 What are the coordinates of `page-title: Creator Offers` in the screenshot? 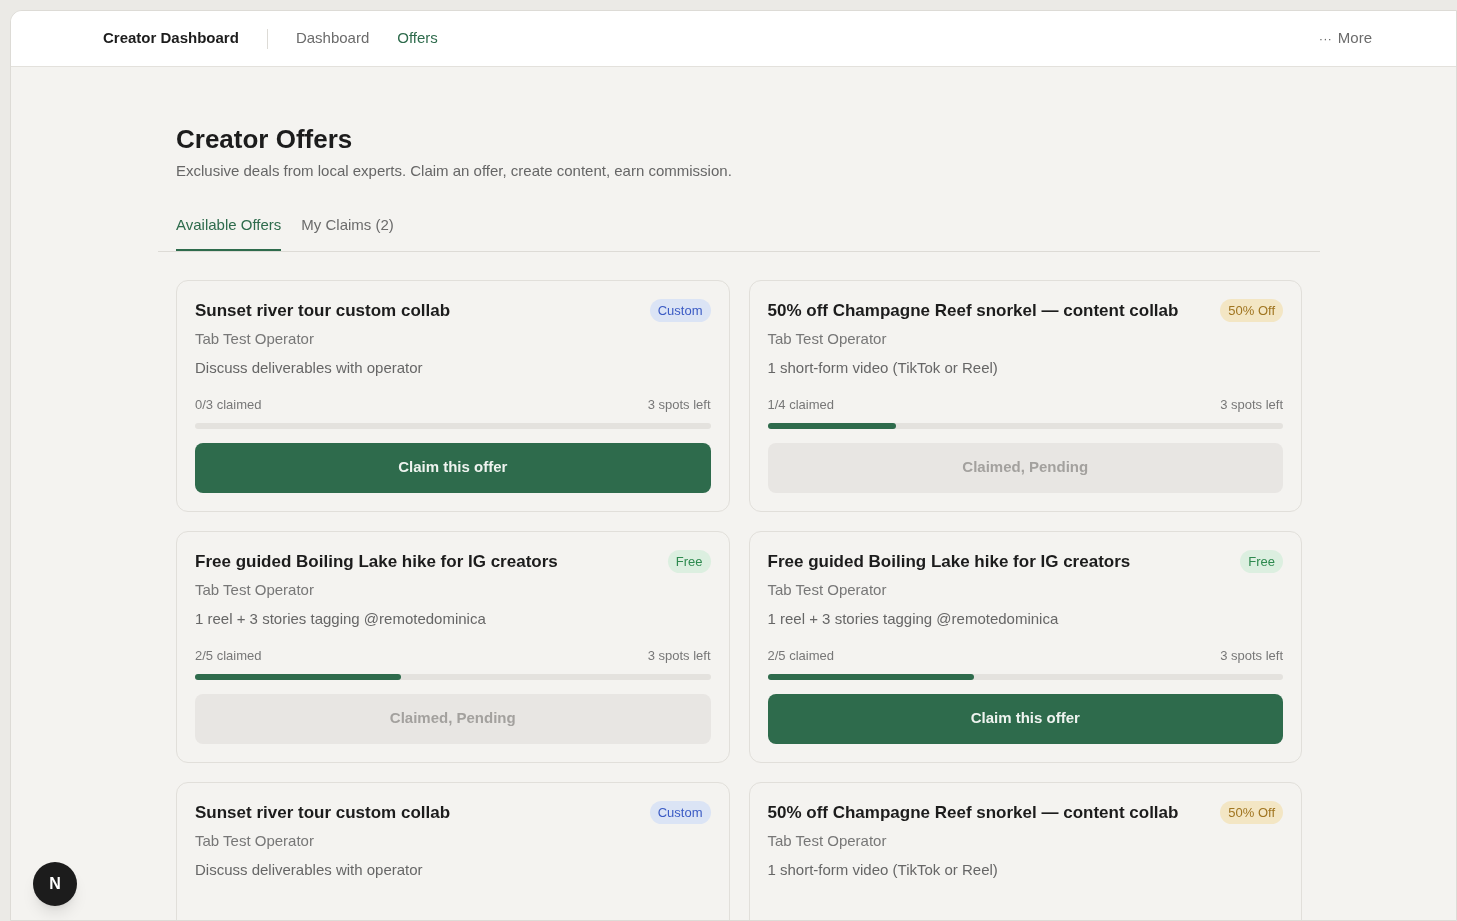 It's located at (265, 139).